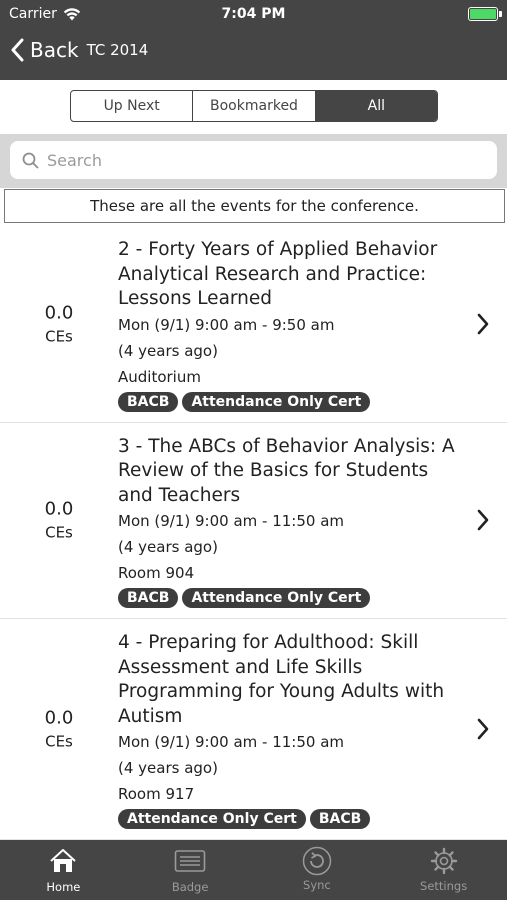  What do you see at coordinates (30, 160) in the screenshot?
I see `search-icon` at bounding box center [30, 160].